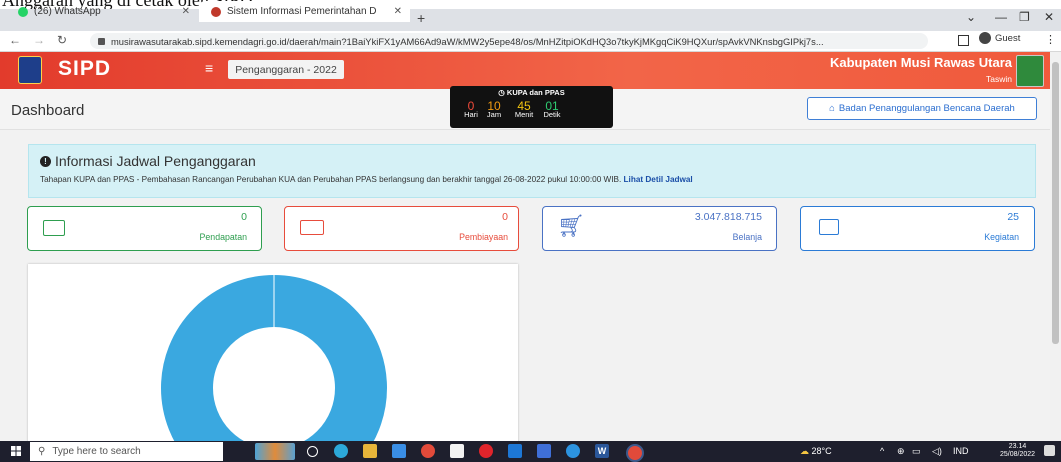  What do you see at coordinates (963, 40) in the screenshot?
I see `window-icon` at bounding box center [963, 40].